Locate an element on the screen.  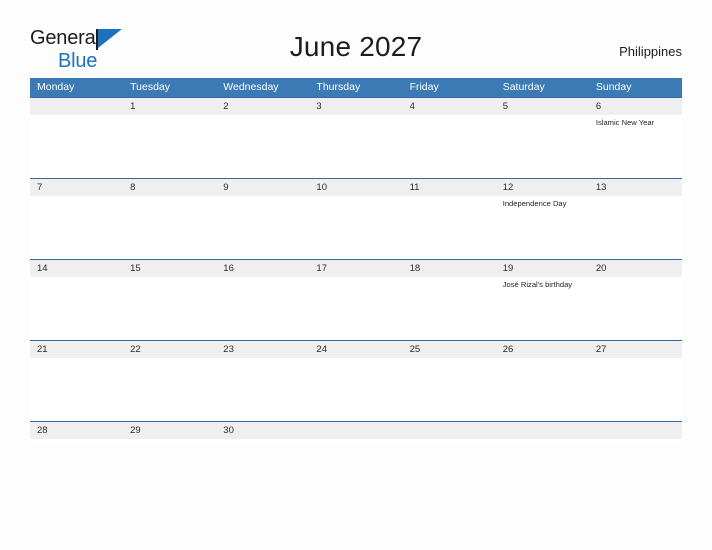
day-number: 3 is located at coordinates (355, 106).